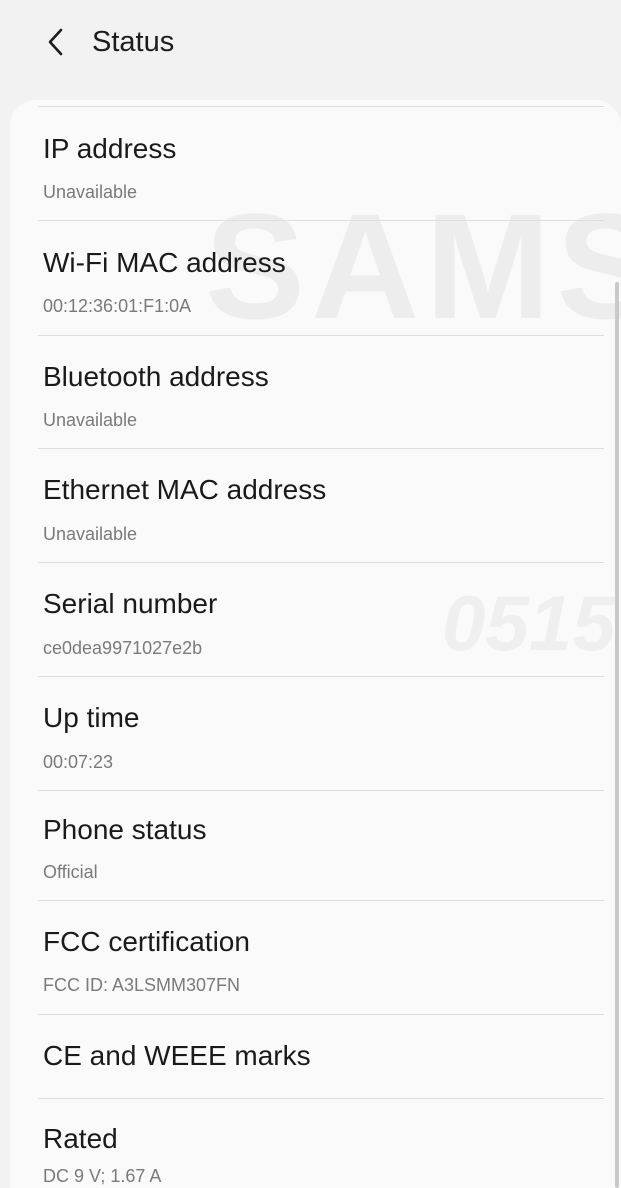 The image size is (621, 1188). Describe the element at coordinates (177, 1055) in the screenshot. I see `list-item-title: CE and WEEE marks` at that location.